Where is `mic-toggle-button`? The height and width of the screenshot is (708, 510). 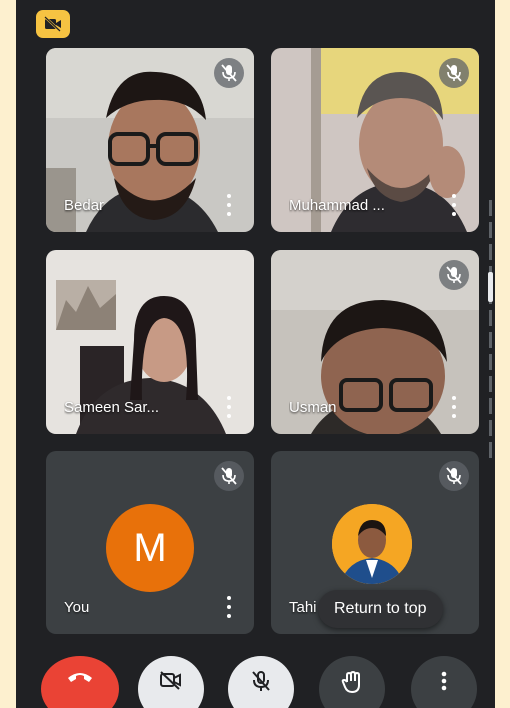
mic-toggle-button is located at coordinates (261, 682).